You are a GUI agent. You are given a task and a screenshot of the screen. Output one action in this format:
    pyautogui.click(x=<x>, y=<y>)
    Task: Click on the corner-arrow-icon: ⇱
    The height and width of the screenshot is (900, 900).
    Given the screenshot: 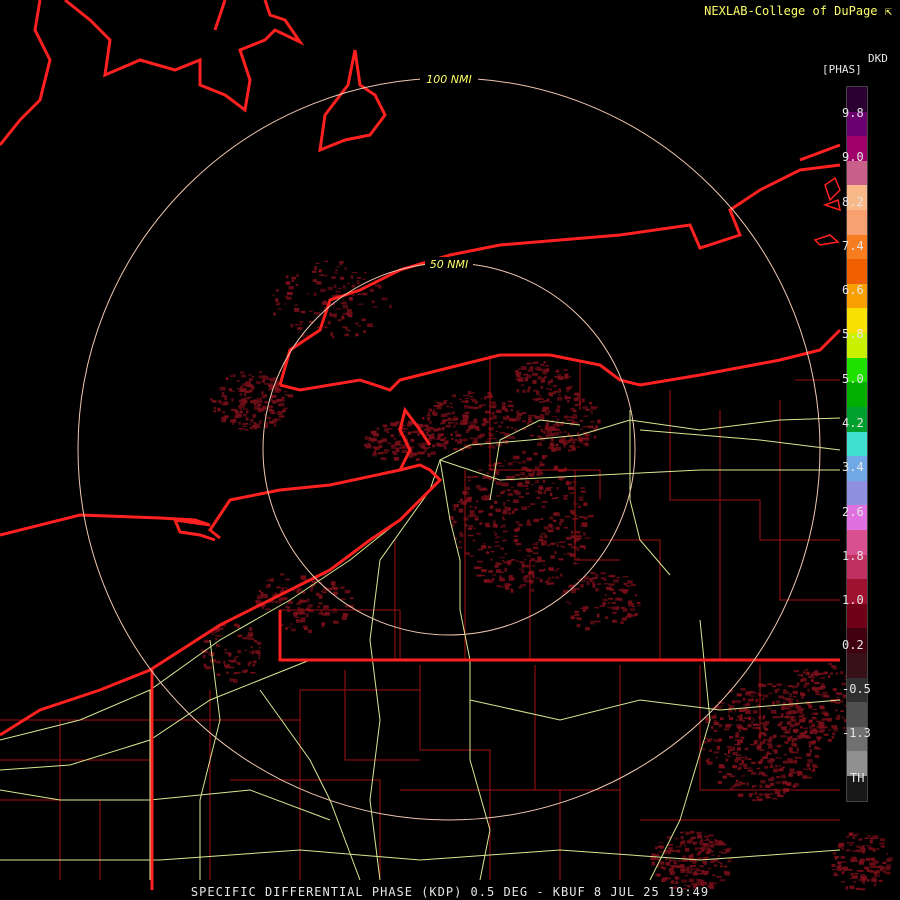 What is the action you would take?
    pyautogui.click(x=888, y=11)
    